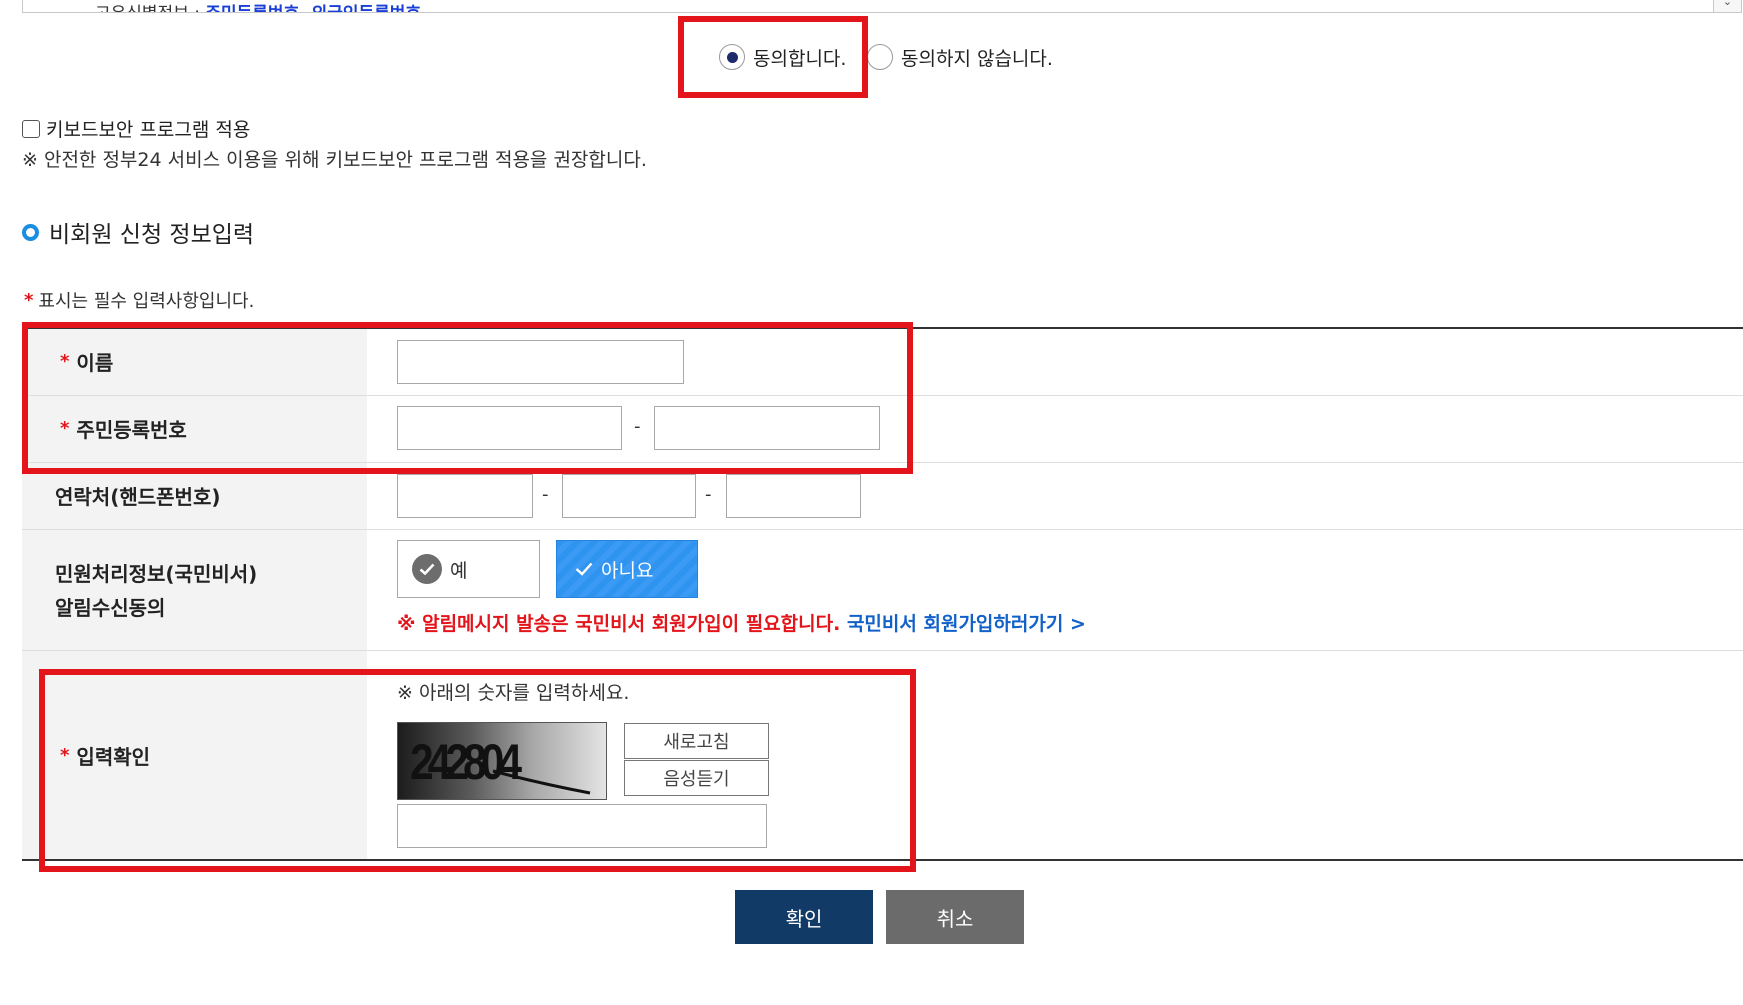  I want to click on alarm-label-line1: 민원처리정보(국민비서), so click(156, 574).